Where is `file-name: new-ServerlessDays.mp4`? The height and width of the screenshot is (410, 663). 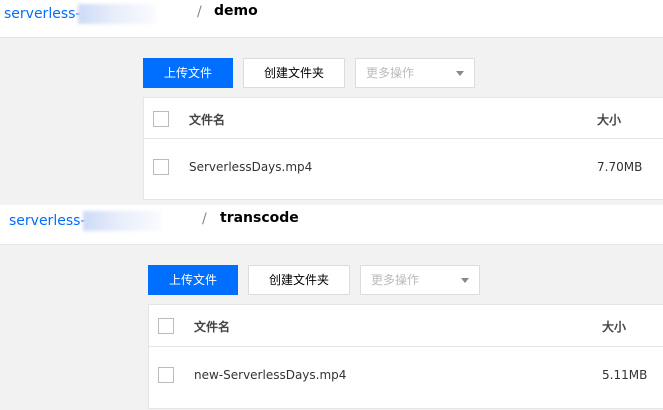 file-name: new-ServerlessDays.mp4 is located at coordinates (270, 375).